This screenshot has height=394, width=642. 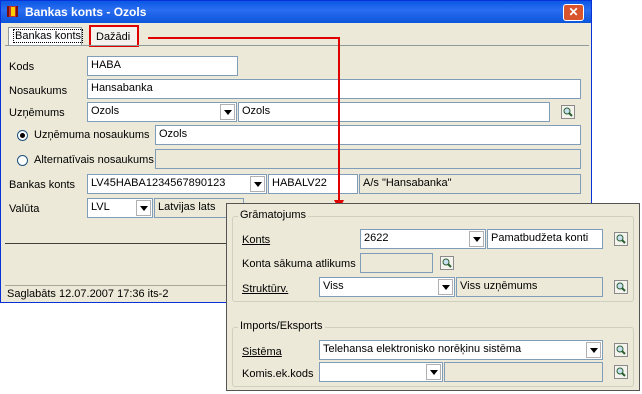 What do you see at coordinates (22, 160) in the screenshot?
I see `alternativais-nosaukums-radio` at bounding box center [22, 160].